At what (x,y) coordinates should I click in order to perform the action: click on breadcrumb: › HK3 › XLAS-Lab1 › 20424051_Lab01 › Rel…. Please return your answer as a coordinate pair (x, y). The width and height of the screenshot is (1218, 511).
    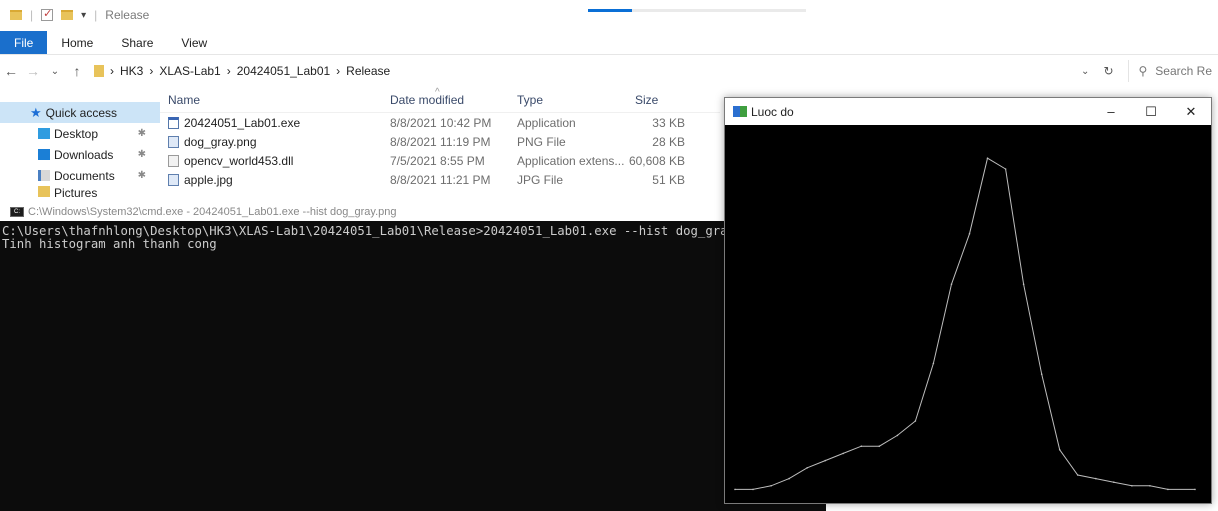
    Looking at the image, I should click on (242, 71).